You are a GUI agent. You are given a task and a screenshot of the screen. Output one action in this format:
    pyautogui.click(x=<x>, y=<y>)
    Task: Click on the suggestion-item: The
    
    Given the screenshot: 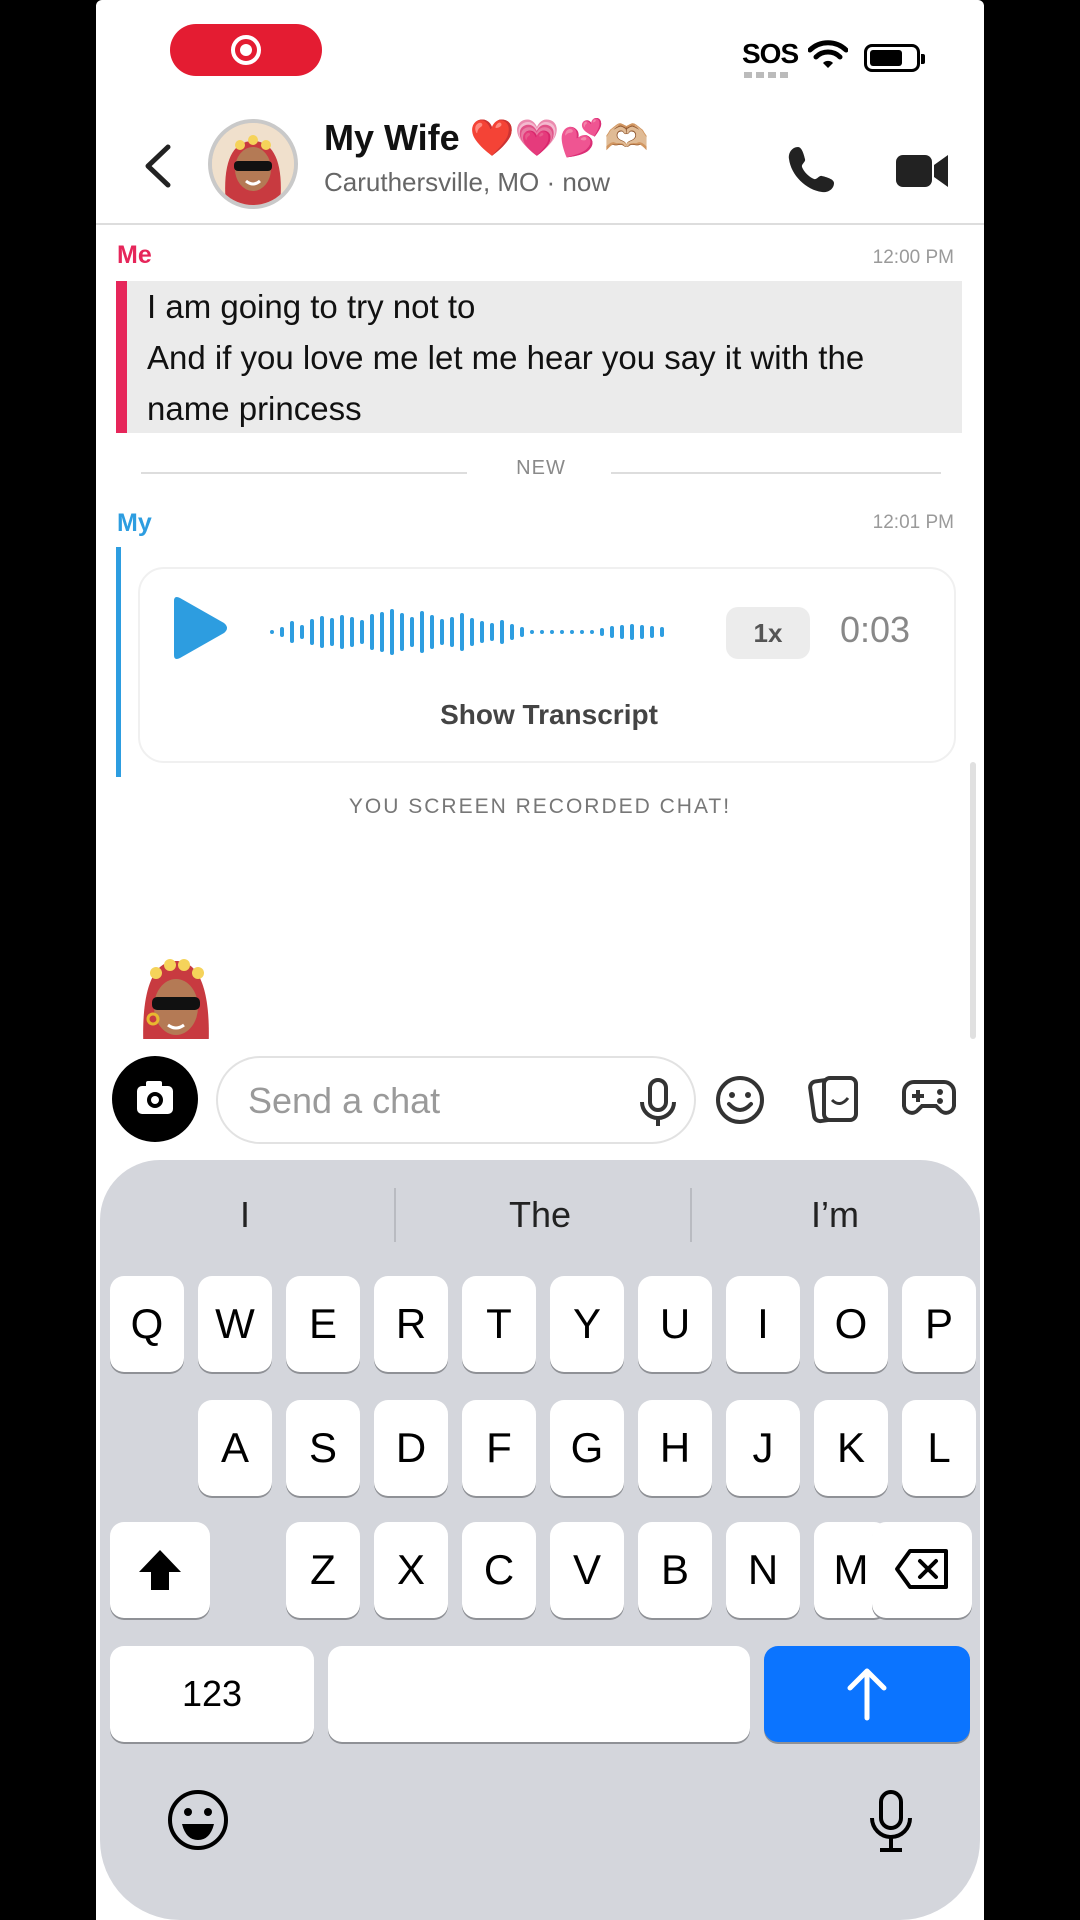 What is the action you would take?
    pyautogui.click(x=540, y=1215)
    